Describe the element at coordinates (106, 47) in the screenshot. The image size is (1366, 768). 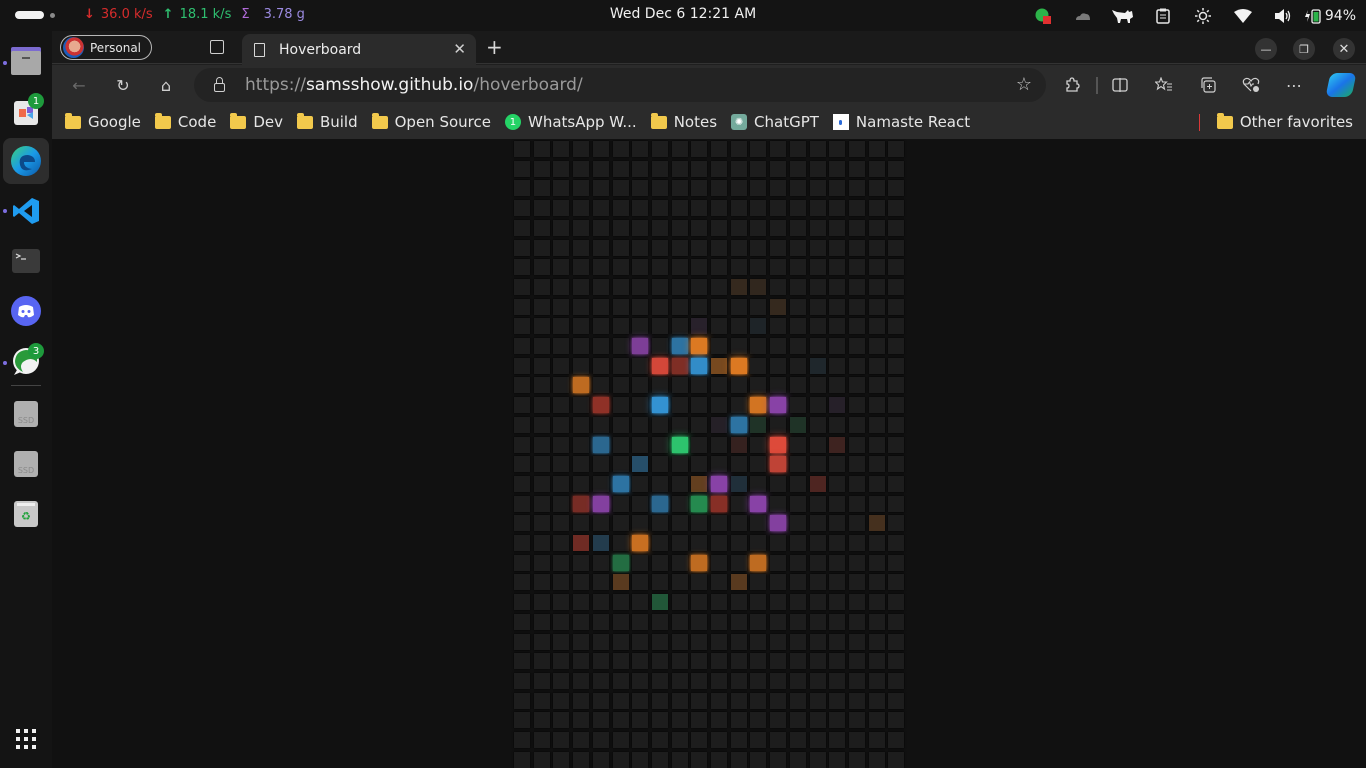
I see `profile-button: Personal` at that location.